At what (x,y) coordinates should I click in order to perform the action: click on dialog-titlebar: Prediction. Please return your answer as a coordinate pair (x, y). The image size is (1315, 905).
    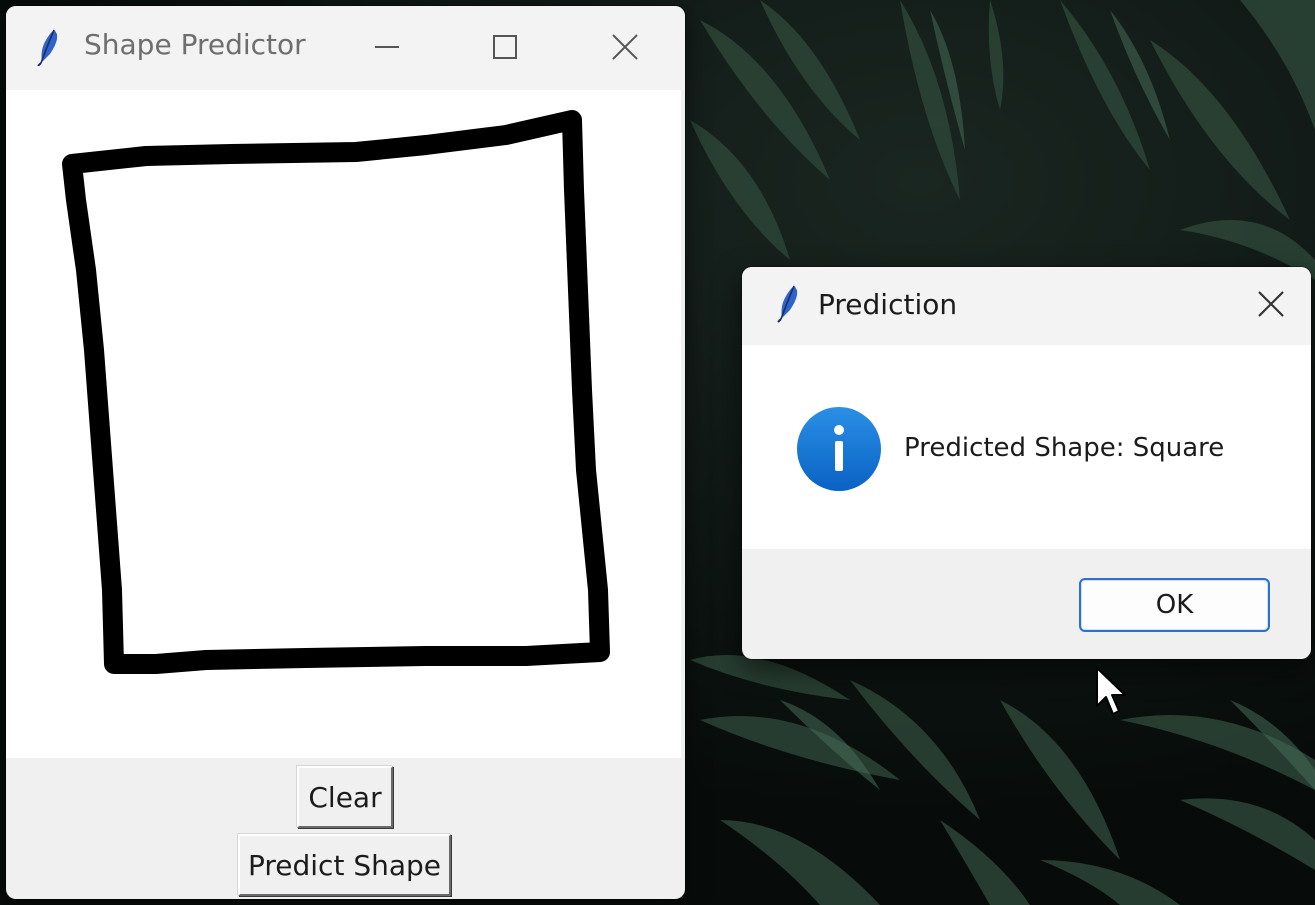
    Looking at the image, I should click on (1026, 306).